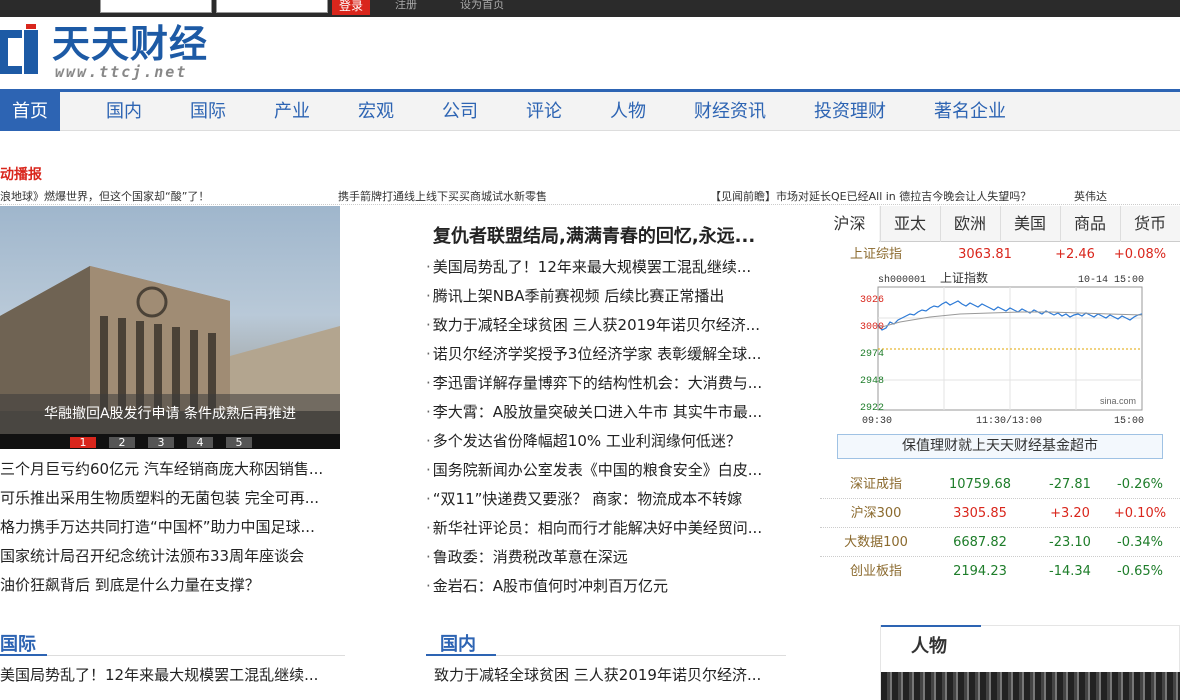 This screenshot has height=700, width=1180. Describe the element at coordinates (1129, 421) in the screenshot. I see `x-tick: 15:00` at that location.